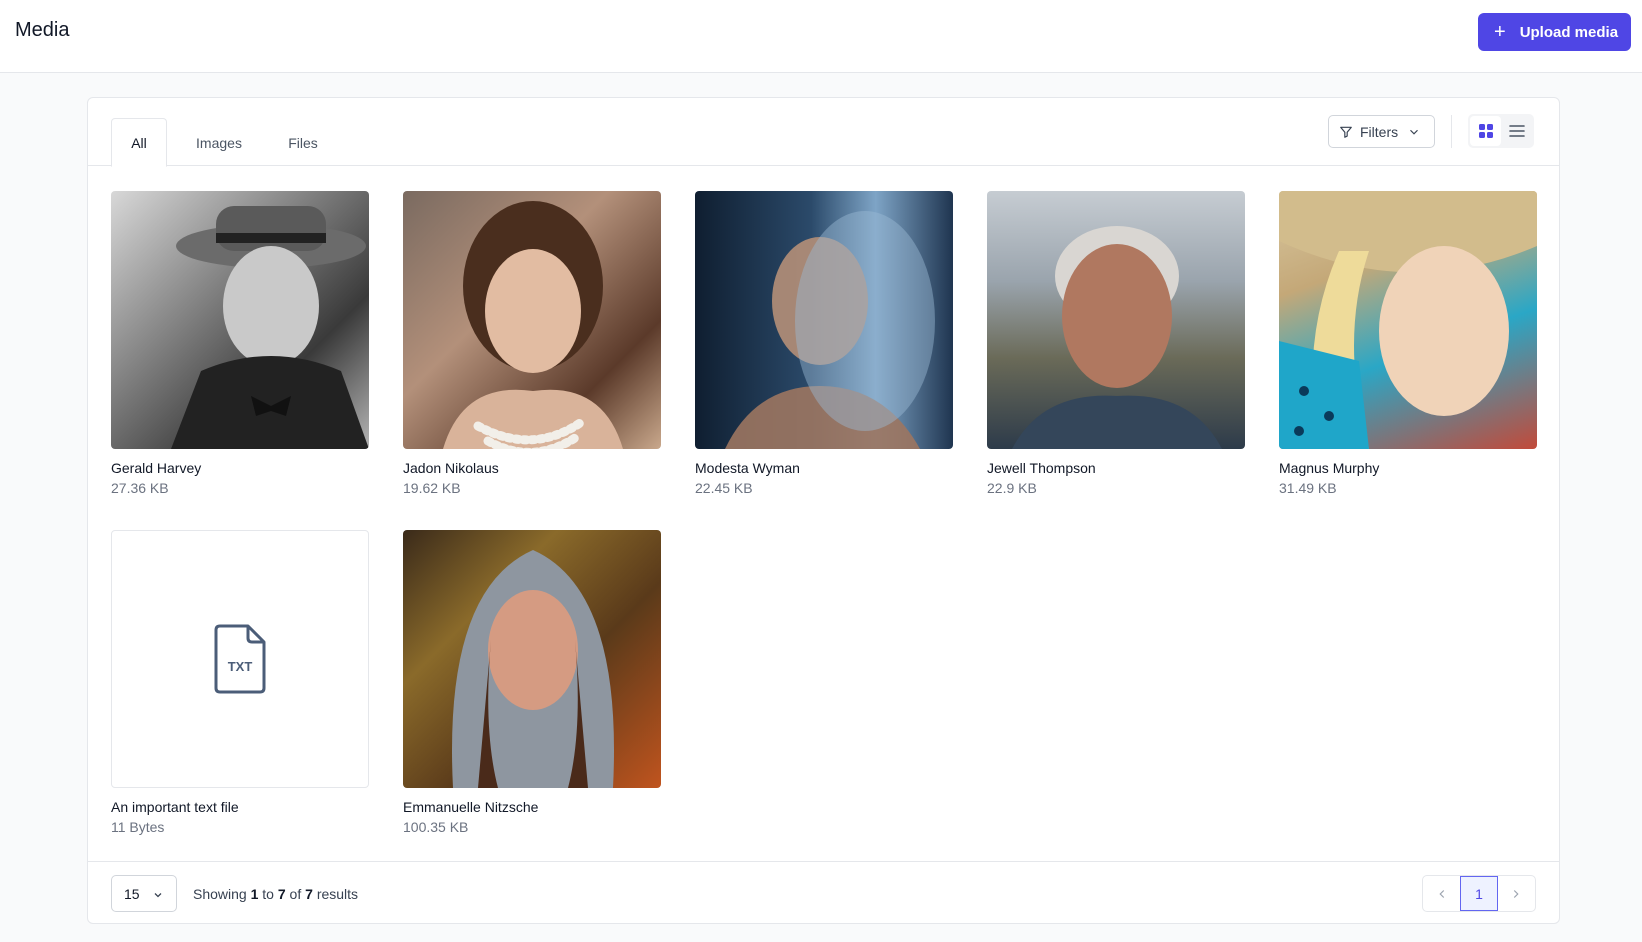  I want to click on upload-media-button: + Upload media, so click(1554, 32).